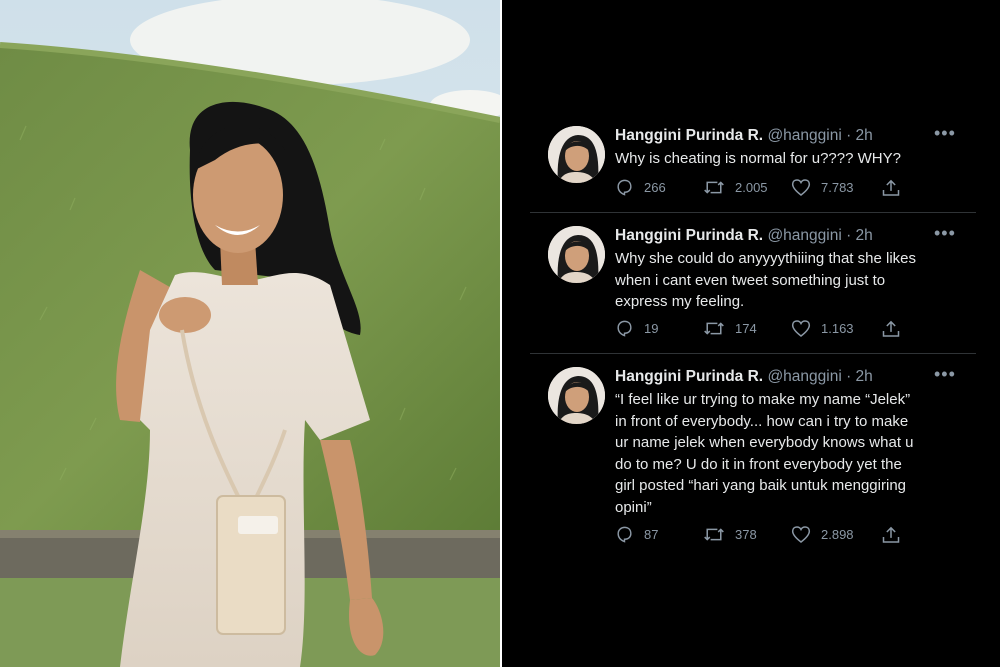 This screenshot has width=1000, height=667. I want to click on tweet-text: Why is cheating is normal for u???? WHY?, so click(758, 158).